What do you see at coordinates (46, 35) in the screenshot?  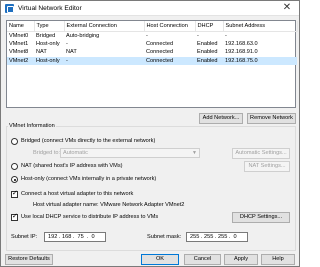 I see `table-cell: Bridged` at bounding box center [46, 35].